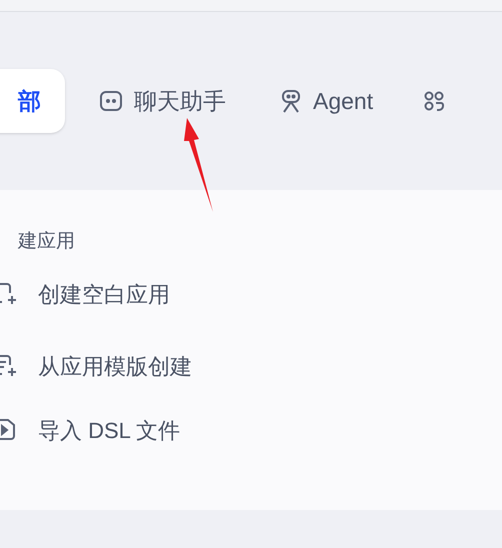  I want to click on category-tab: 聊天助手, so click(162, 101).